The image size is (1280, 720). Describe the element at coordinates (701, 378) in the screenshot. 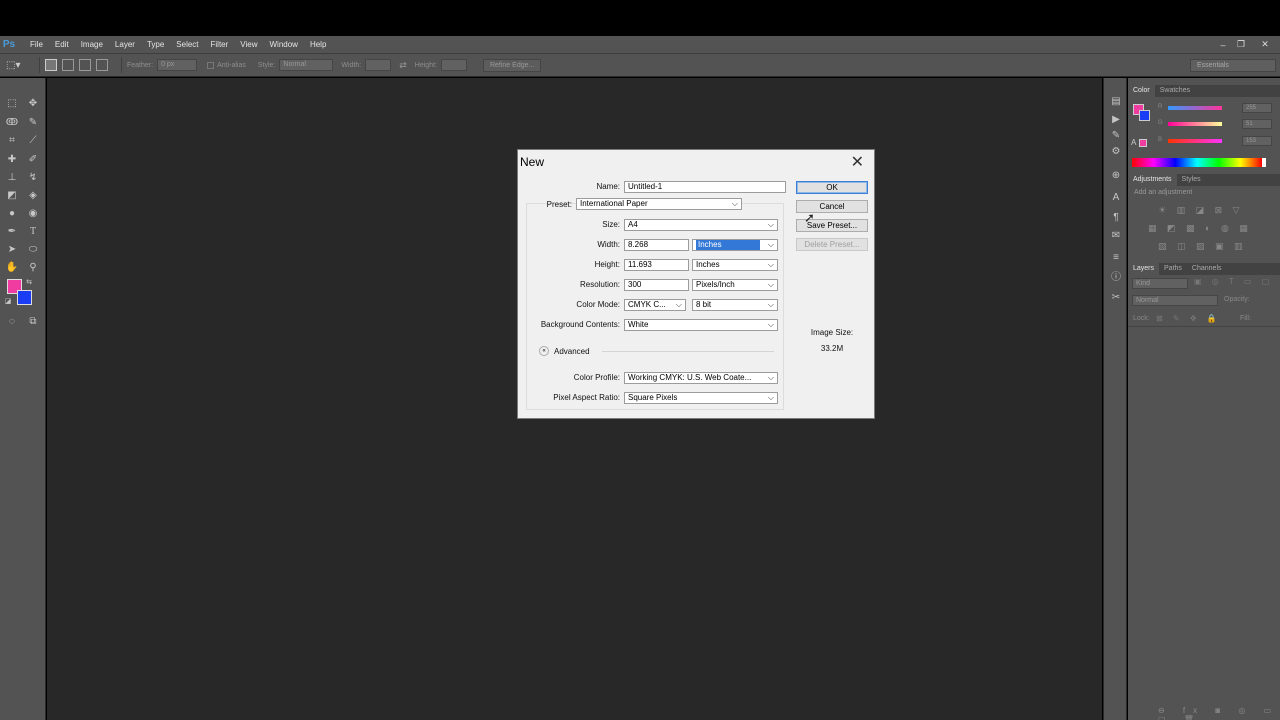

I see `color-profile-select: Working CMYK: U.S. Web Coate... ⌵` at that location.